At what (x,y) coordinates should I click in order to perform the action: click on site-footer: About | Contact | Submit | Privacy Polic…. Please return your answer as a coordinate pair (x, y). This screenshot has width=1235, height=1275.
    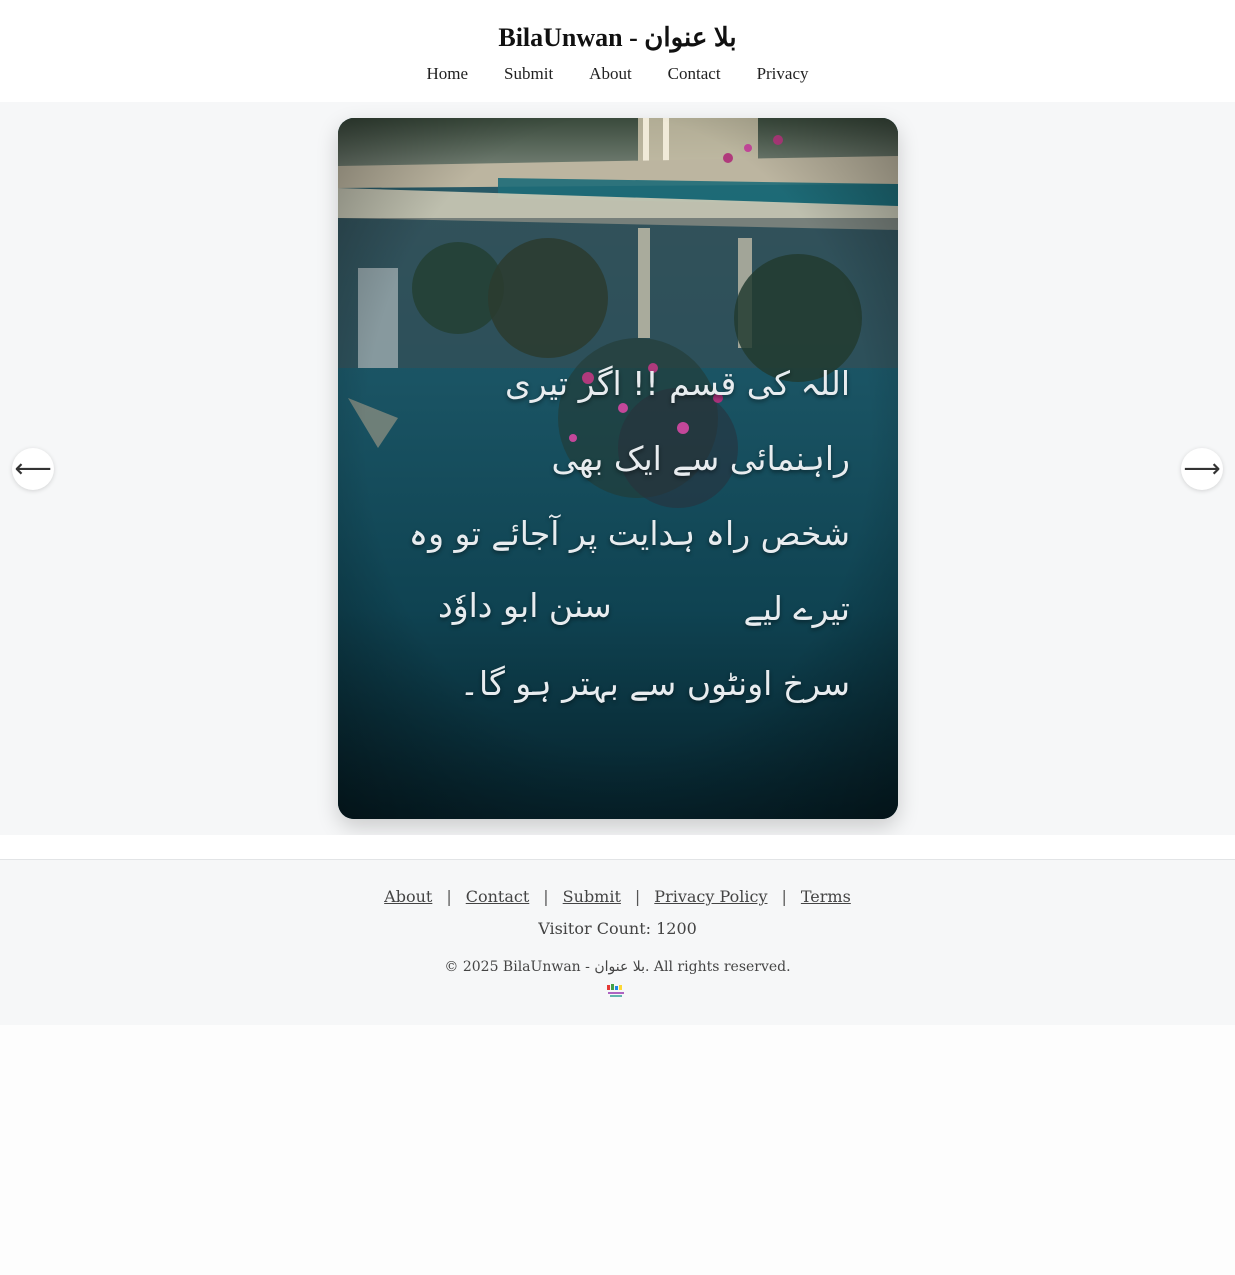
    Looking at the image, I should click on (617, 942).